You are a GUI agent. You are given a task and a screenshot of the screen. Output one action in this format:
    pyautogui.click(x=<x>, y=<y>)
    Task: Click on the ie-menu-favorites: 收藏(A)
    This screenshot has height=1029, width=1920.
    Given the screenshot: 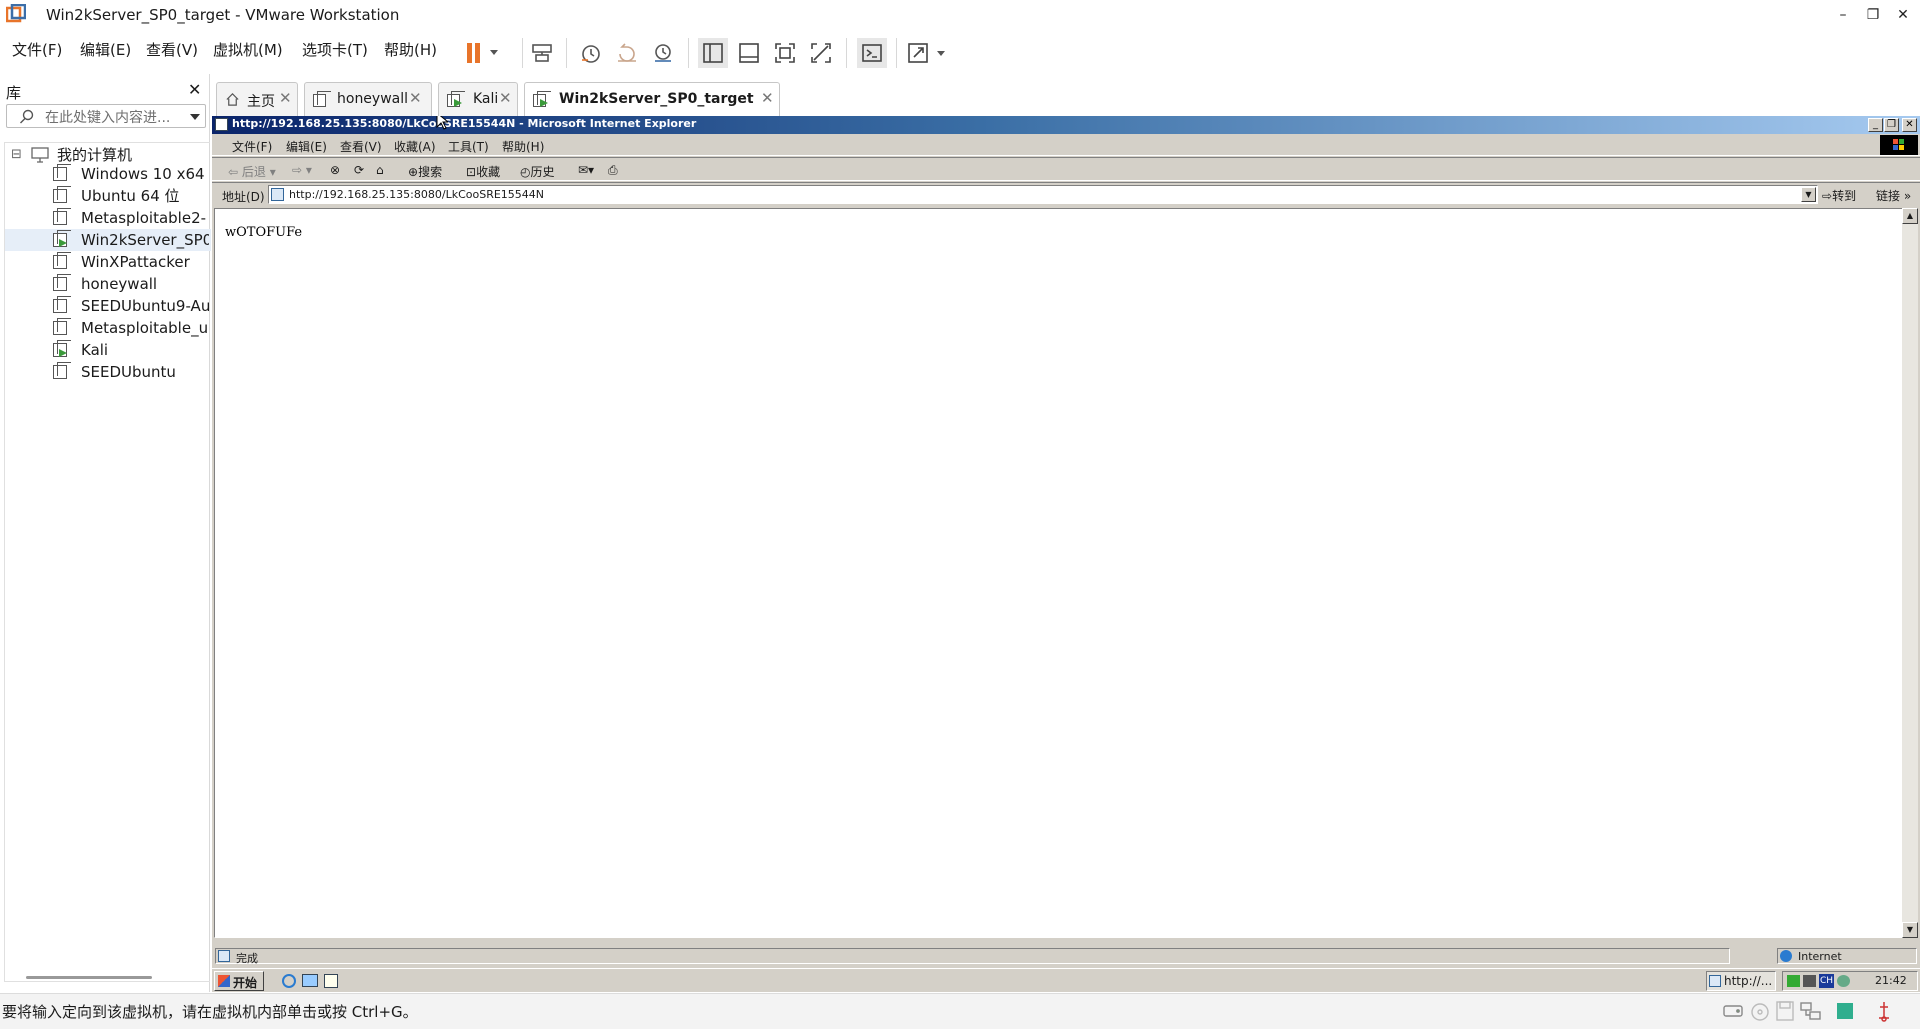 What is the action you would take?
    pyautogui.click(x=415, y=146)
    